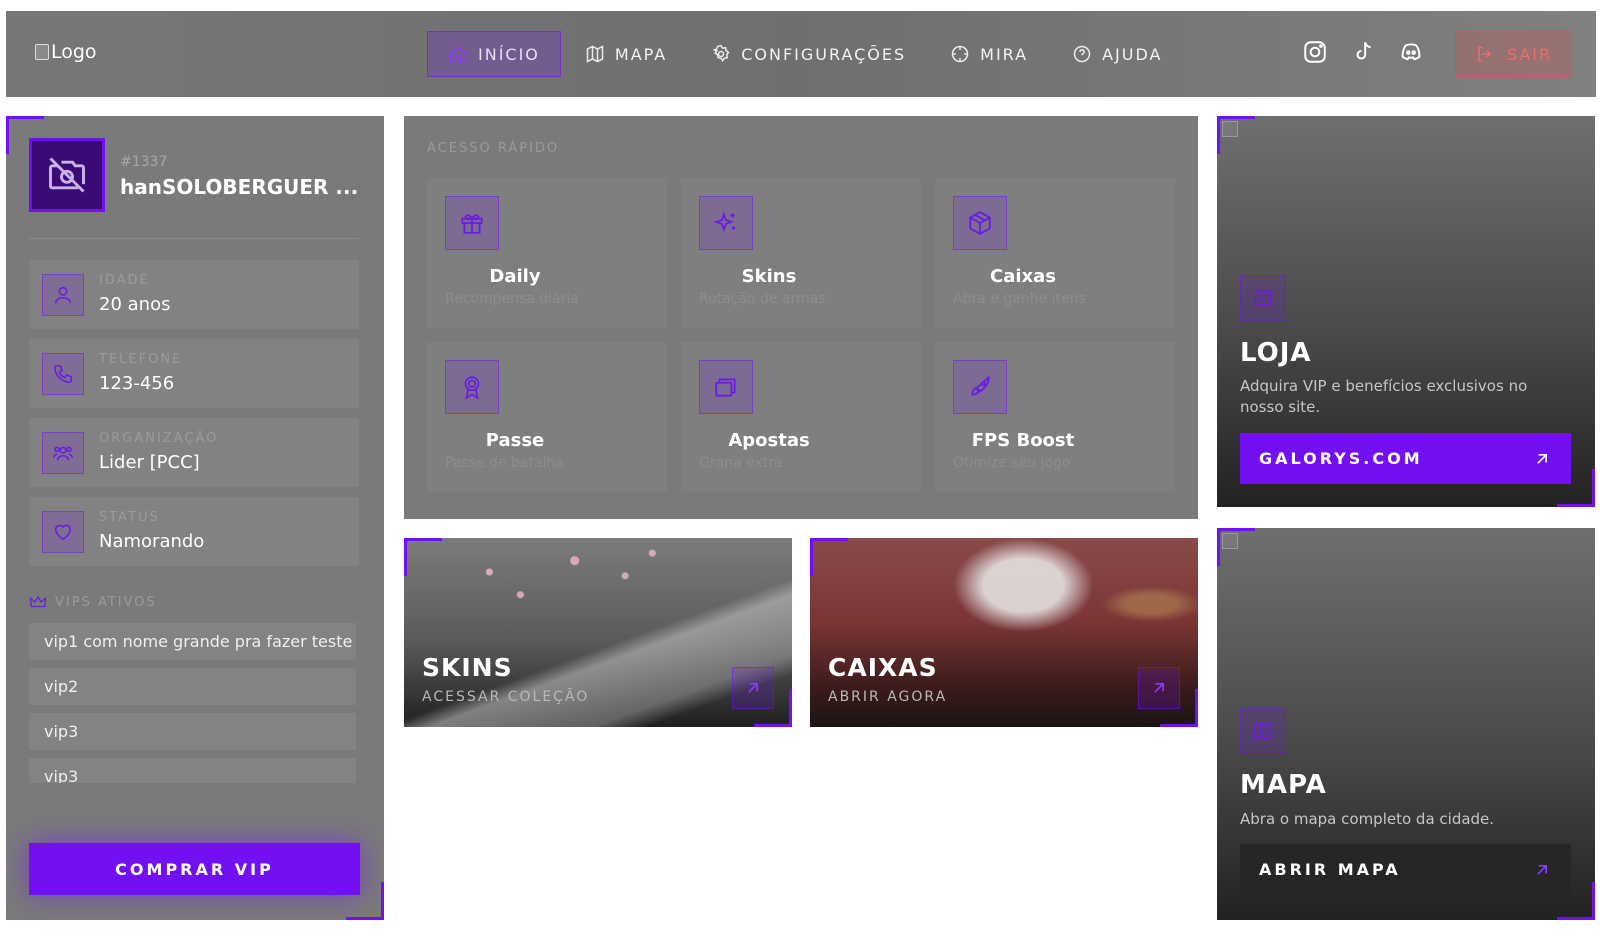 The image size is (1600, 937). What do you see at coordinates (512, 299) in the screenshot?
I see `quick-item-subtitle: Recompensa diária` at bounding box center [512, 299].